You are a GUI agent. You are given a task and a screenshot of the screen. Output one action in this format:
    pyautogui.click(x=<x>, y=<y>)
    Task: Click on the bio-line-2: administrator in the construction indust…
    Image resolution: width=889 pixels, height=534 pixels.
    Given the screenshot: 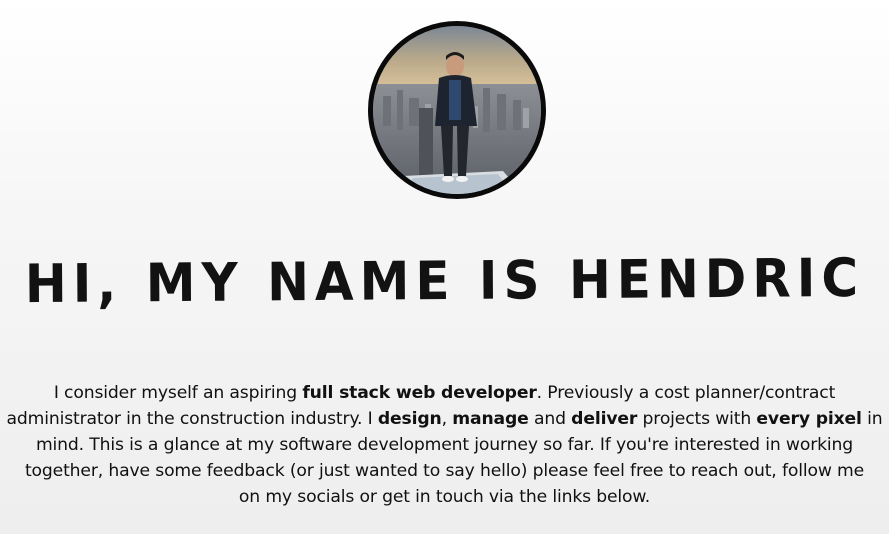 What is the action you would take?
    pyautogui.click(x=444, y=419)
    